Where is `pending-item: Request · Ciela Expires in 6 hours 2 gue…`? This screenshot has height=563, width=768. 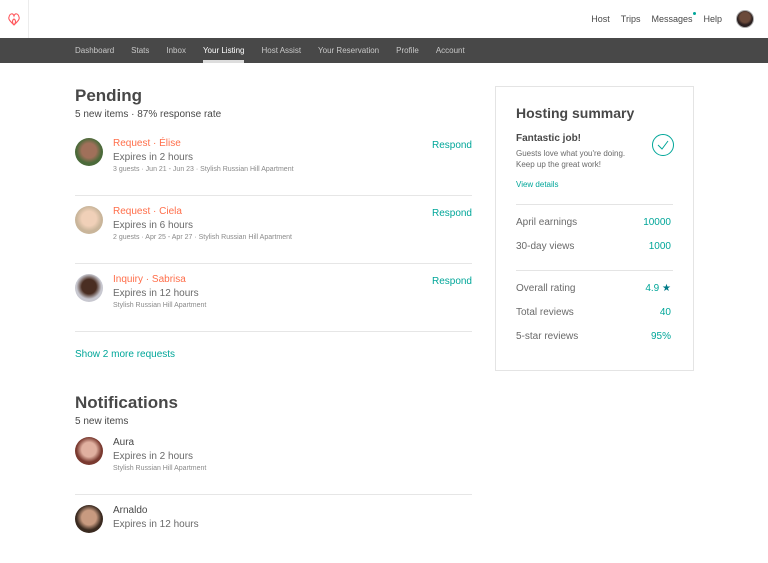 pending-item: Request · Ciela Expires in 6 hours 2 gue… is located at coordinates (273, 230).